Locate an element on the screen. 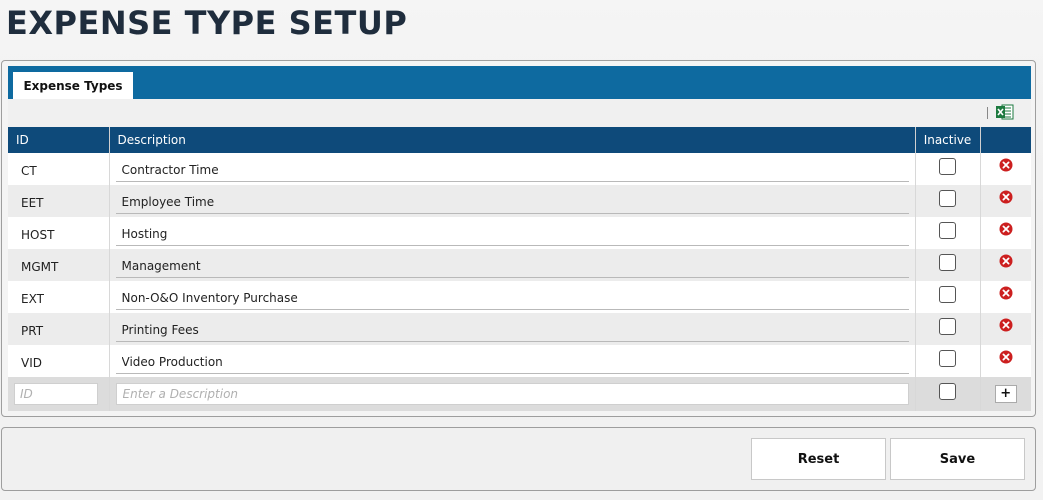 Image resolution: width=1043 pixels, height=500 pixels. table-row: HOST is located at coordinates (519, 233).